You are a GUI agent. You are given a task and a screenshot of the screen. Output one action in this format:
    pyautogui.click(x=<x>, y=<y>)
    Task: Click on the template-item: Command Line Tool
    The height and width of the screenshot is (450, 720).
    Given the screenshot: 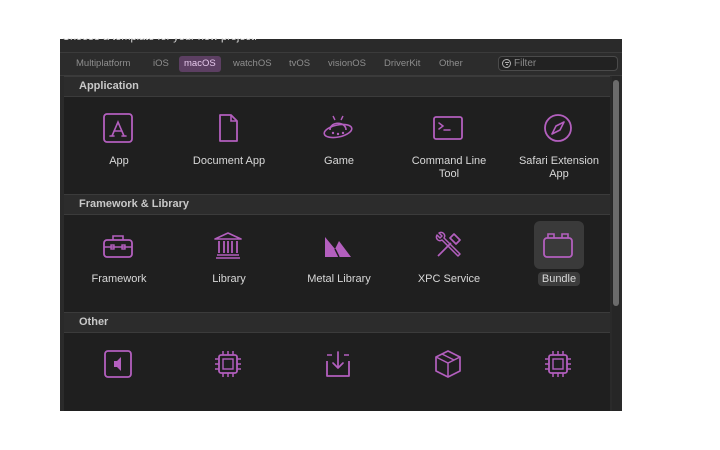 What is the action you would take?
    pyautogui.click(x=449, y=145)
    